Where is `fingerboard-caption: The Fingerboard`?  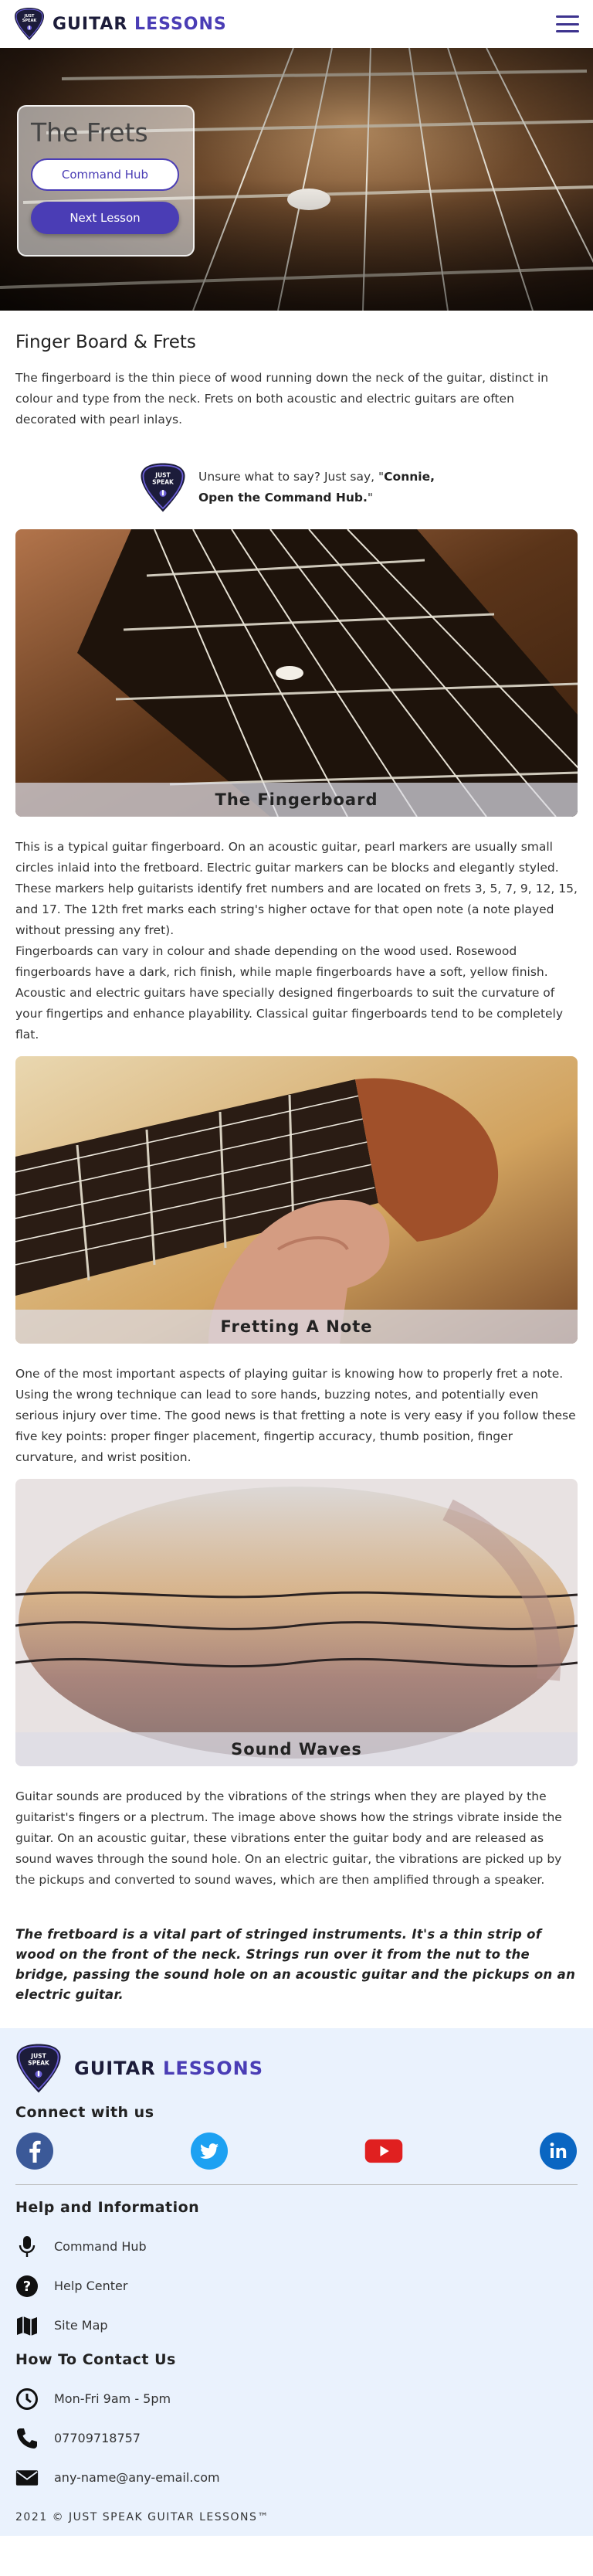
fingerboard-caption: The Fingerboard is located at coordinates (296, 800).